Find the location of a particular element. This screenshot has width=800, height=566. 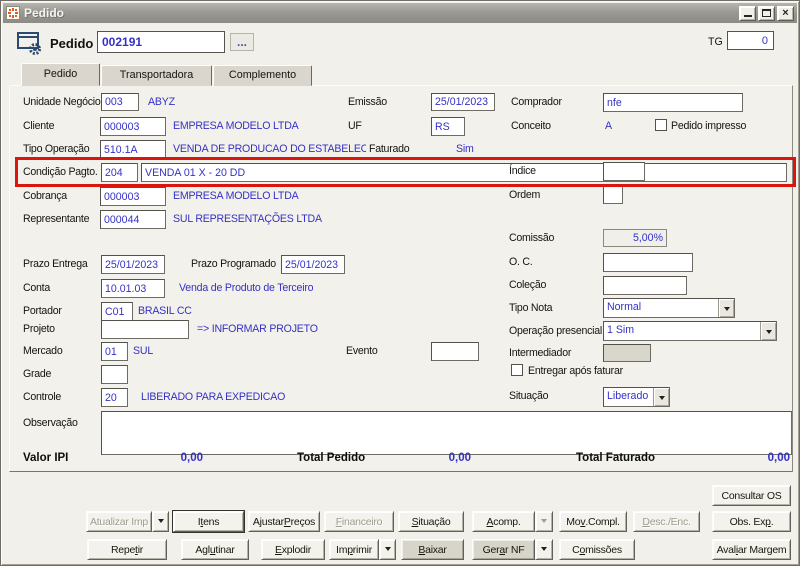

tab-complemento: Complemento is located at coordinates (262, 75).